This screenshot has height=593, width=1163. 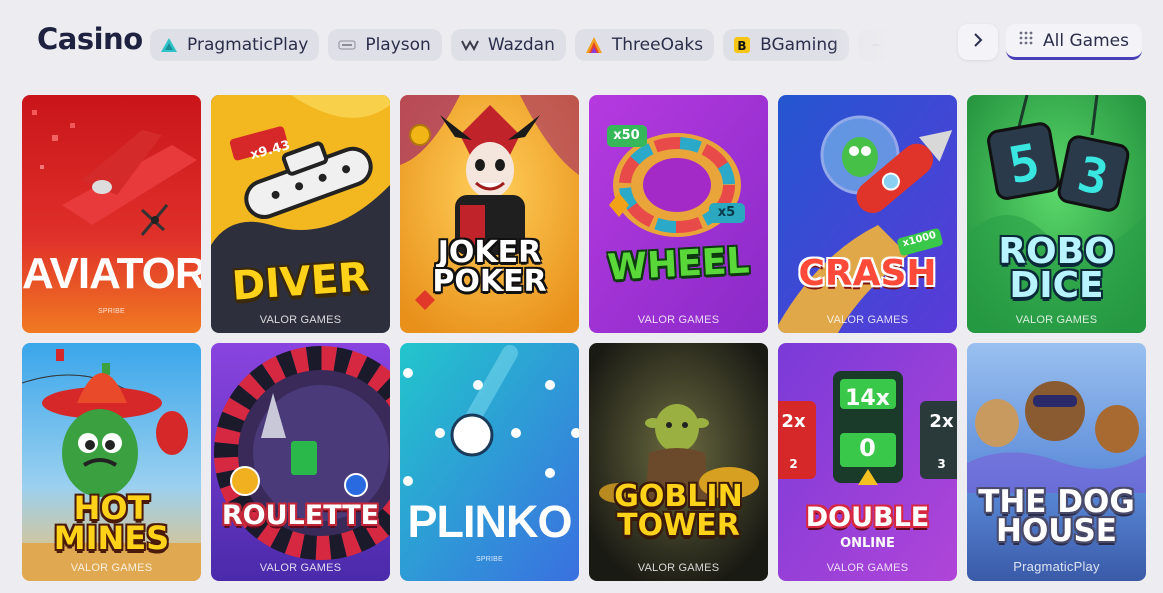 What do you see at coordinates (489, 214) in the screenshot?
I see `game-card-joker-poker: JOKER POKER` at bounding box center [489, 214].